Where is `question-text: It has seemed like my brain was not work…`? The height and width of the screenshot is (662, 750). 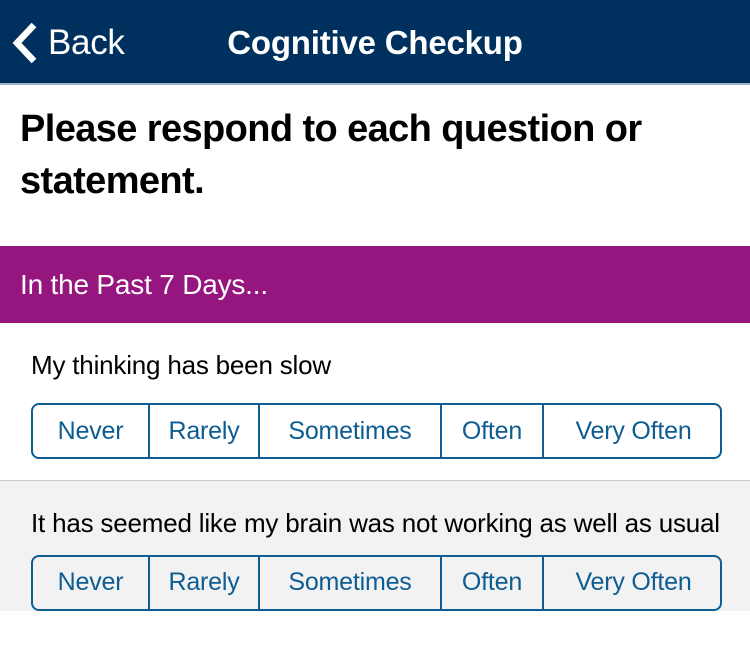 question-text: It has seemed like my brain was not work… is located at coordinates (375, 523).